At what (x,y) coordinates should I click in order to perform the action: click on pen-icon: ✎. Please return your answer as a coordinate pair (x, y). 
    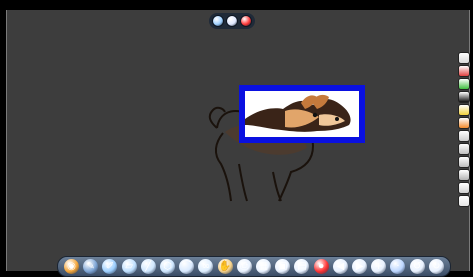
    Looking at the image, I should click on (91, 266).